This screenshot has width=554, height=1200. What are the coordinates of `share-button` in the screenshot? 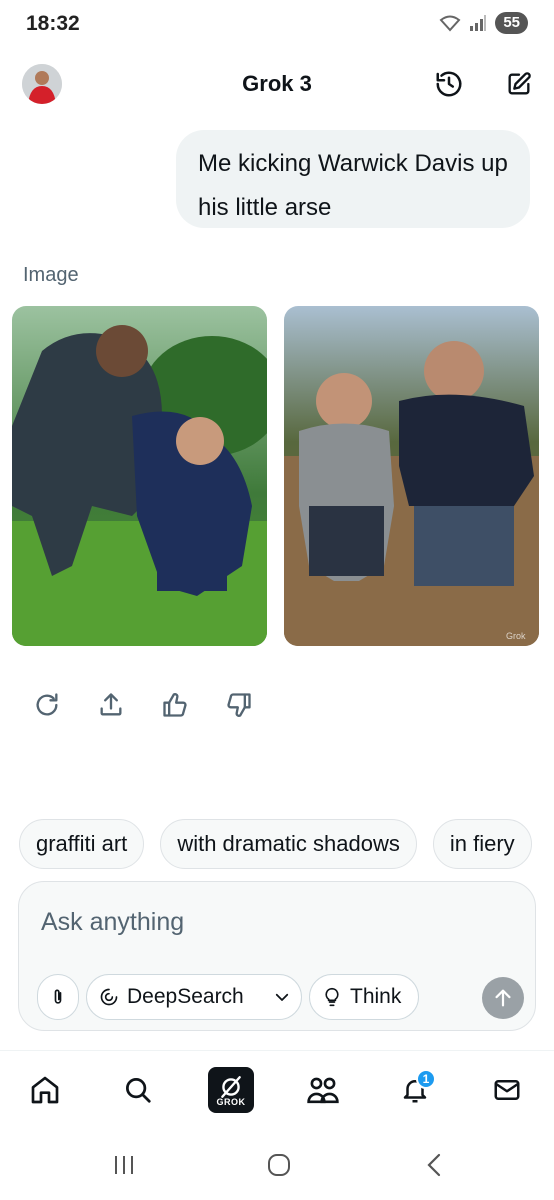 It's located at (111, 705).